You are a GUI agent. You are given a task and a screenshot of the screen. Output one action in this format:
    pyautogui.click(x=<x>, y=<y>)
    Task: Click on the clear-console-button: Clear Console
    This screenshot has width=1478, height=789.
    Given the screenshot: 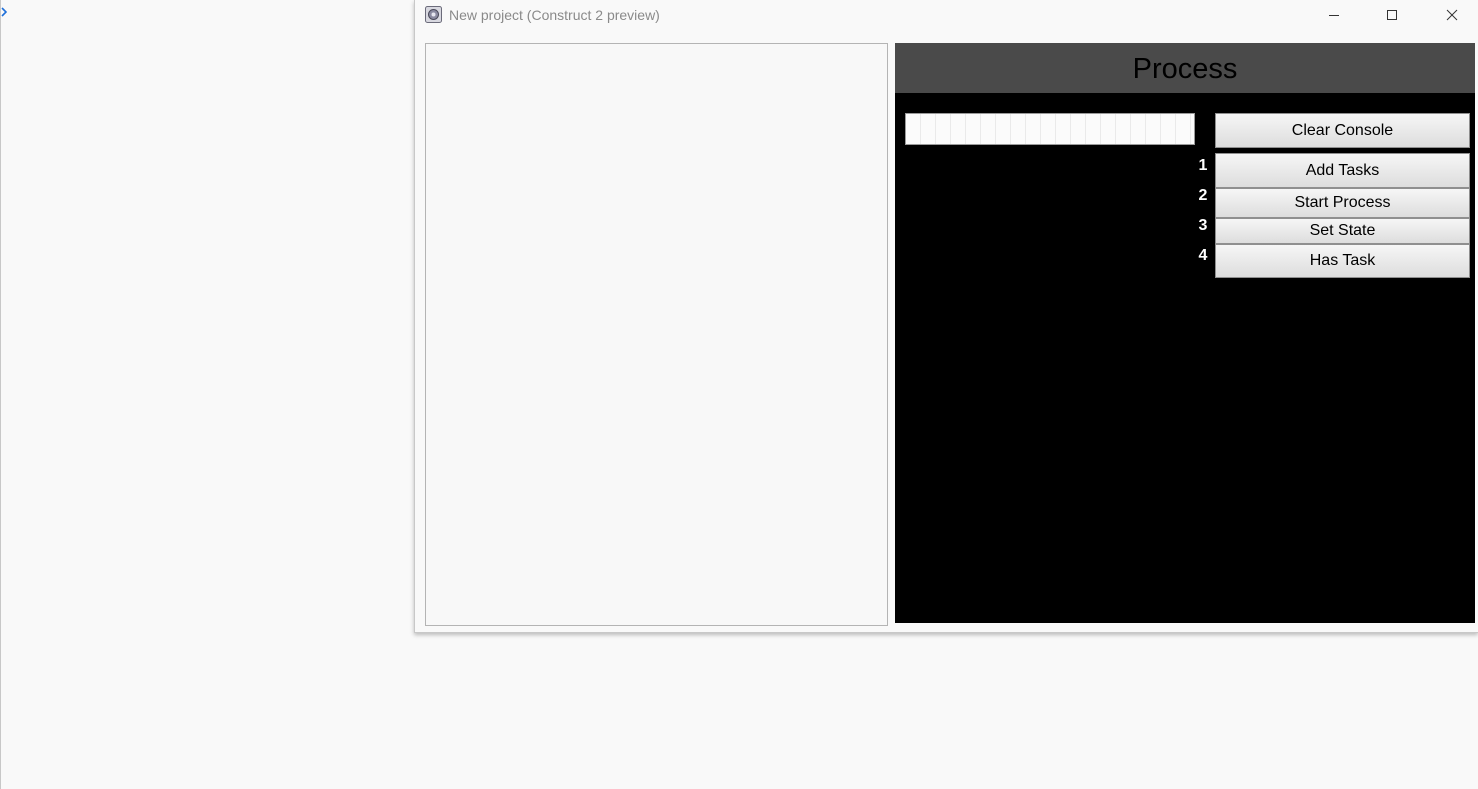 What is the action you would take?
    pyautogui.click(x=1342, y=130)
    